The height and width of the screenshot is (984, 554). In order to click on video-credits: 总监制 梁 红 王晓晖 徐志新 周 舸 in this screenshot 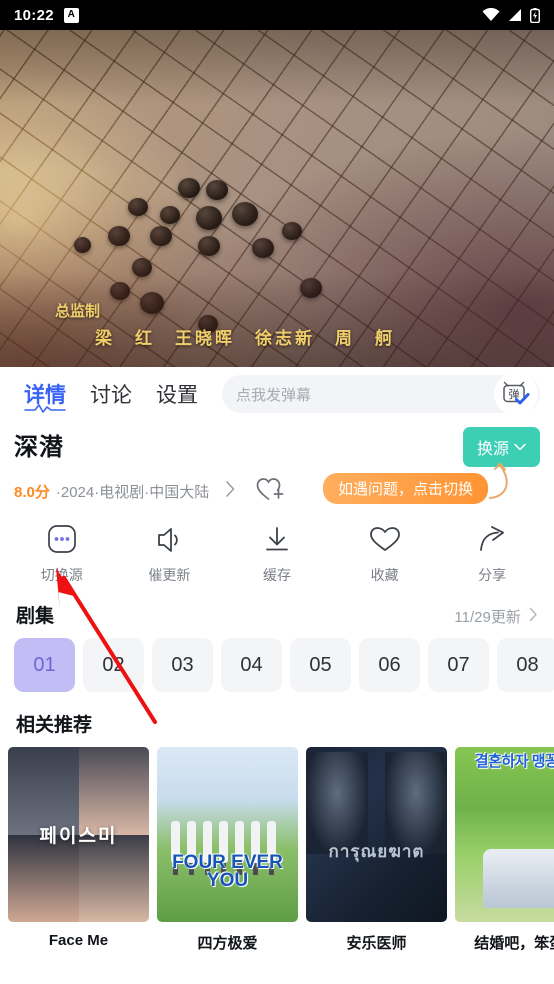, I will do `click(277, 324)`.